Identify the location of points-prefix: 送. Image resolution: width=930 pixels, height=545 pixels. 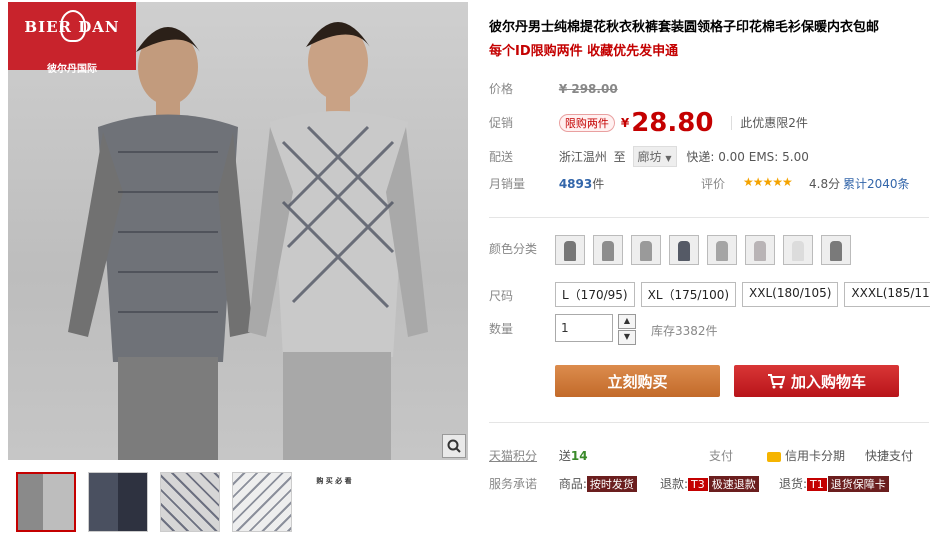
(564, 456).